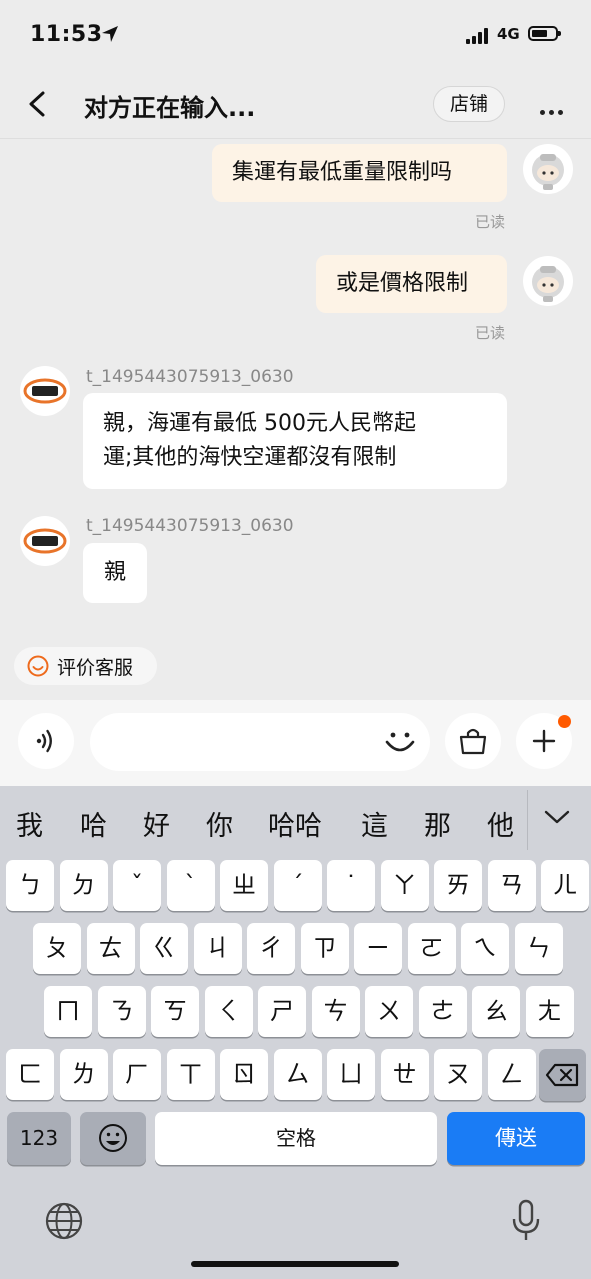 Image resolution: width=591 pixels, height=1279 pixels. What do you see at coordinates (38, 666) in the screenshot?
I see `smile-icon` at bounding box center [38, 666].